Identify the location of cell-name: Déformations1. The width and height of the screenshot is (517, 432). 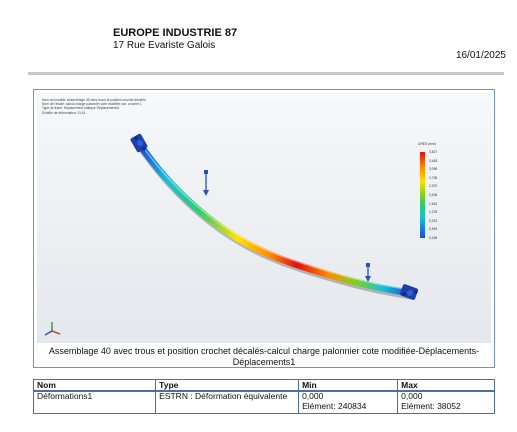
(94, 402).